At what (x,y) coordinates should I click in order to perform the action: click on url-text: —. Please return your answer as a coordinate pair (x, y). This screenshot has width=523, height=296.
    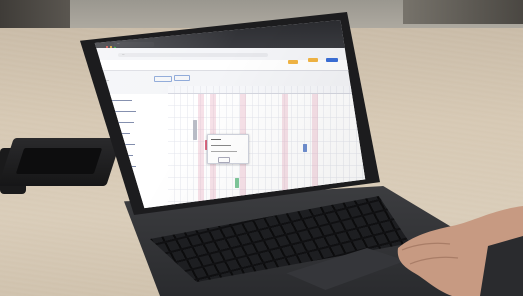
    Looking at the image, I should click on (123, 54).